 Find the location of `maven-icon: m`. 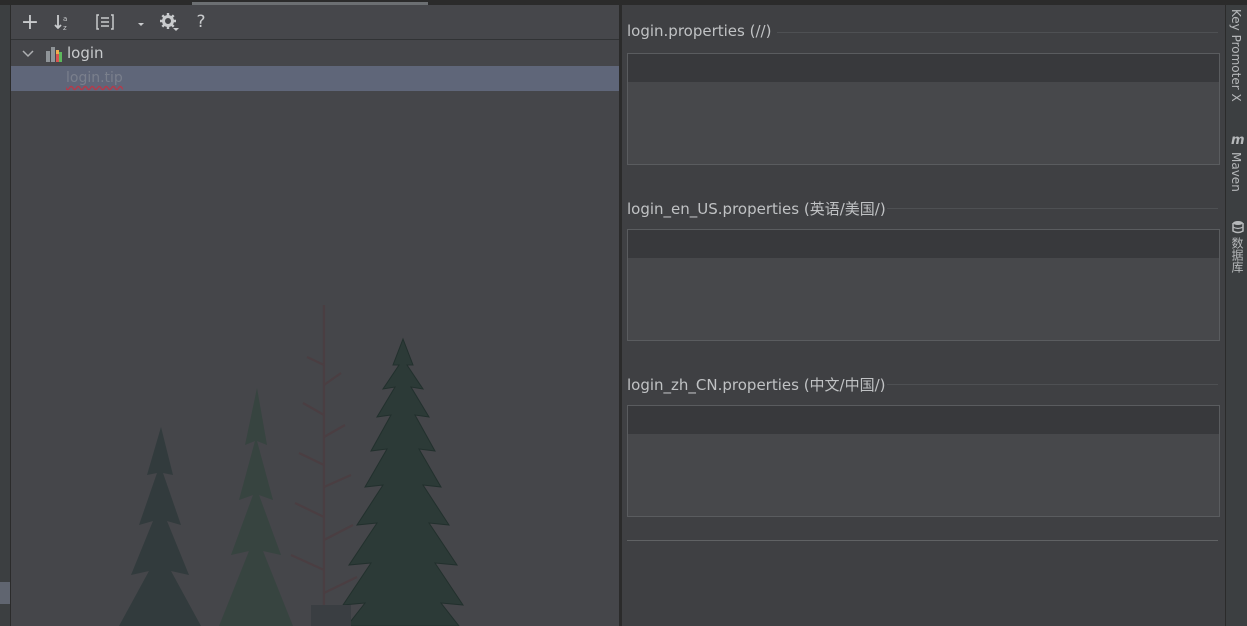

maven-icon: m is located at coordinates (1239, 139).